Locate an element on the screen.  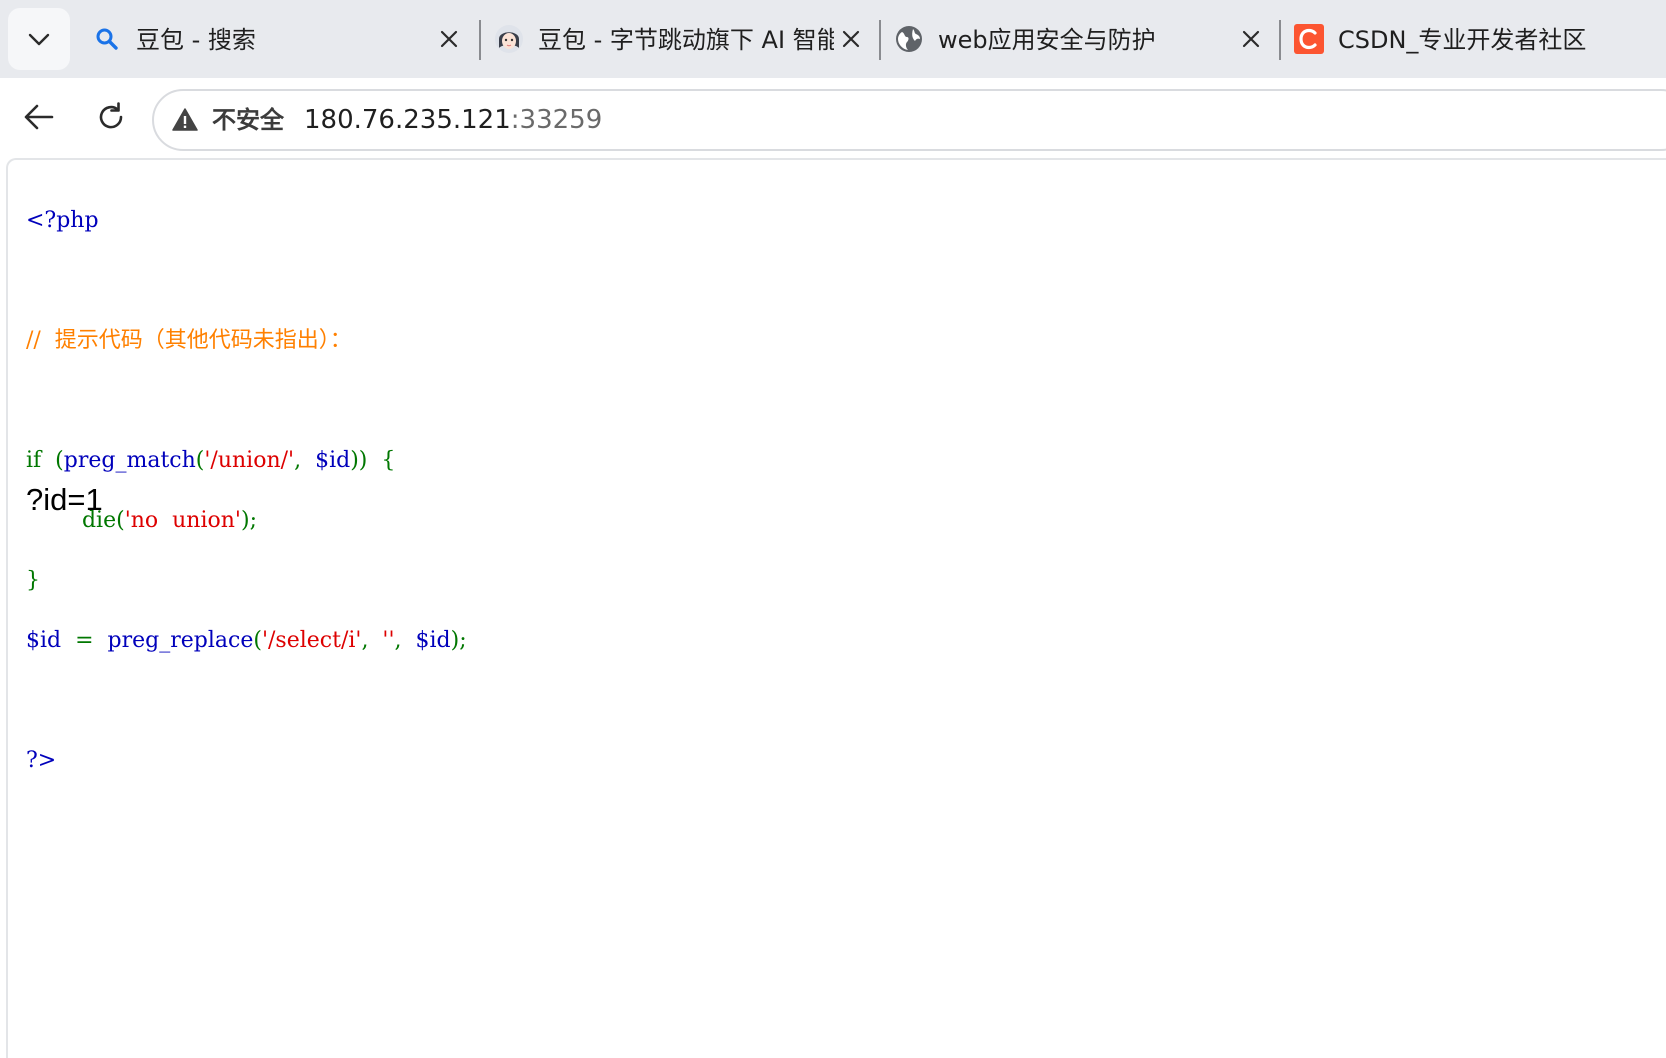
preg-match-function: preg_match is located at coordinates (129, 460).